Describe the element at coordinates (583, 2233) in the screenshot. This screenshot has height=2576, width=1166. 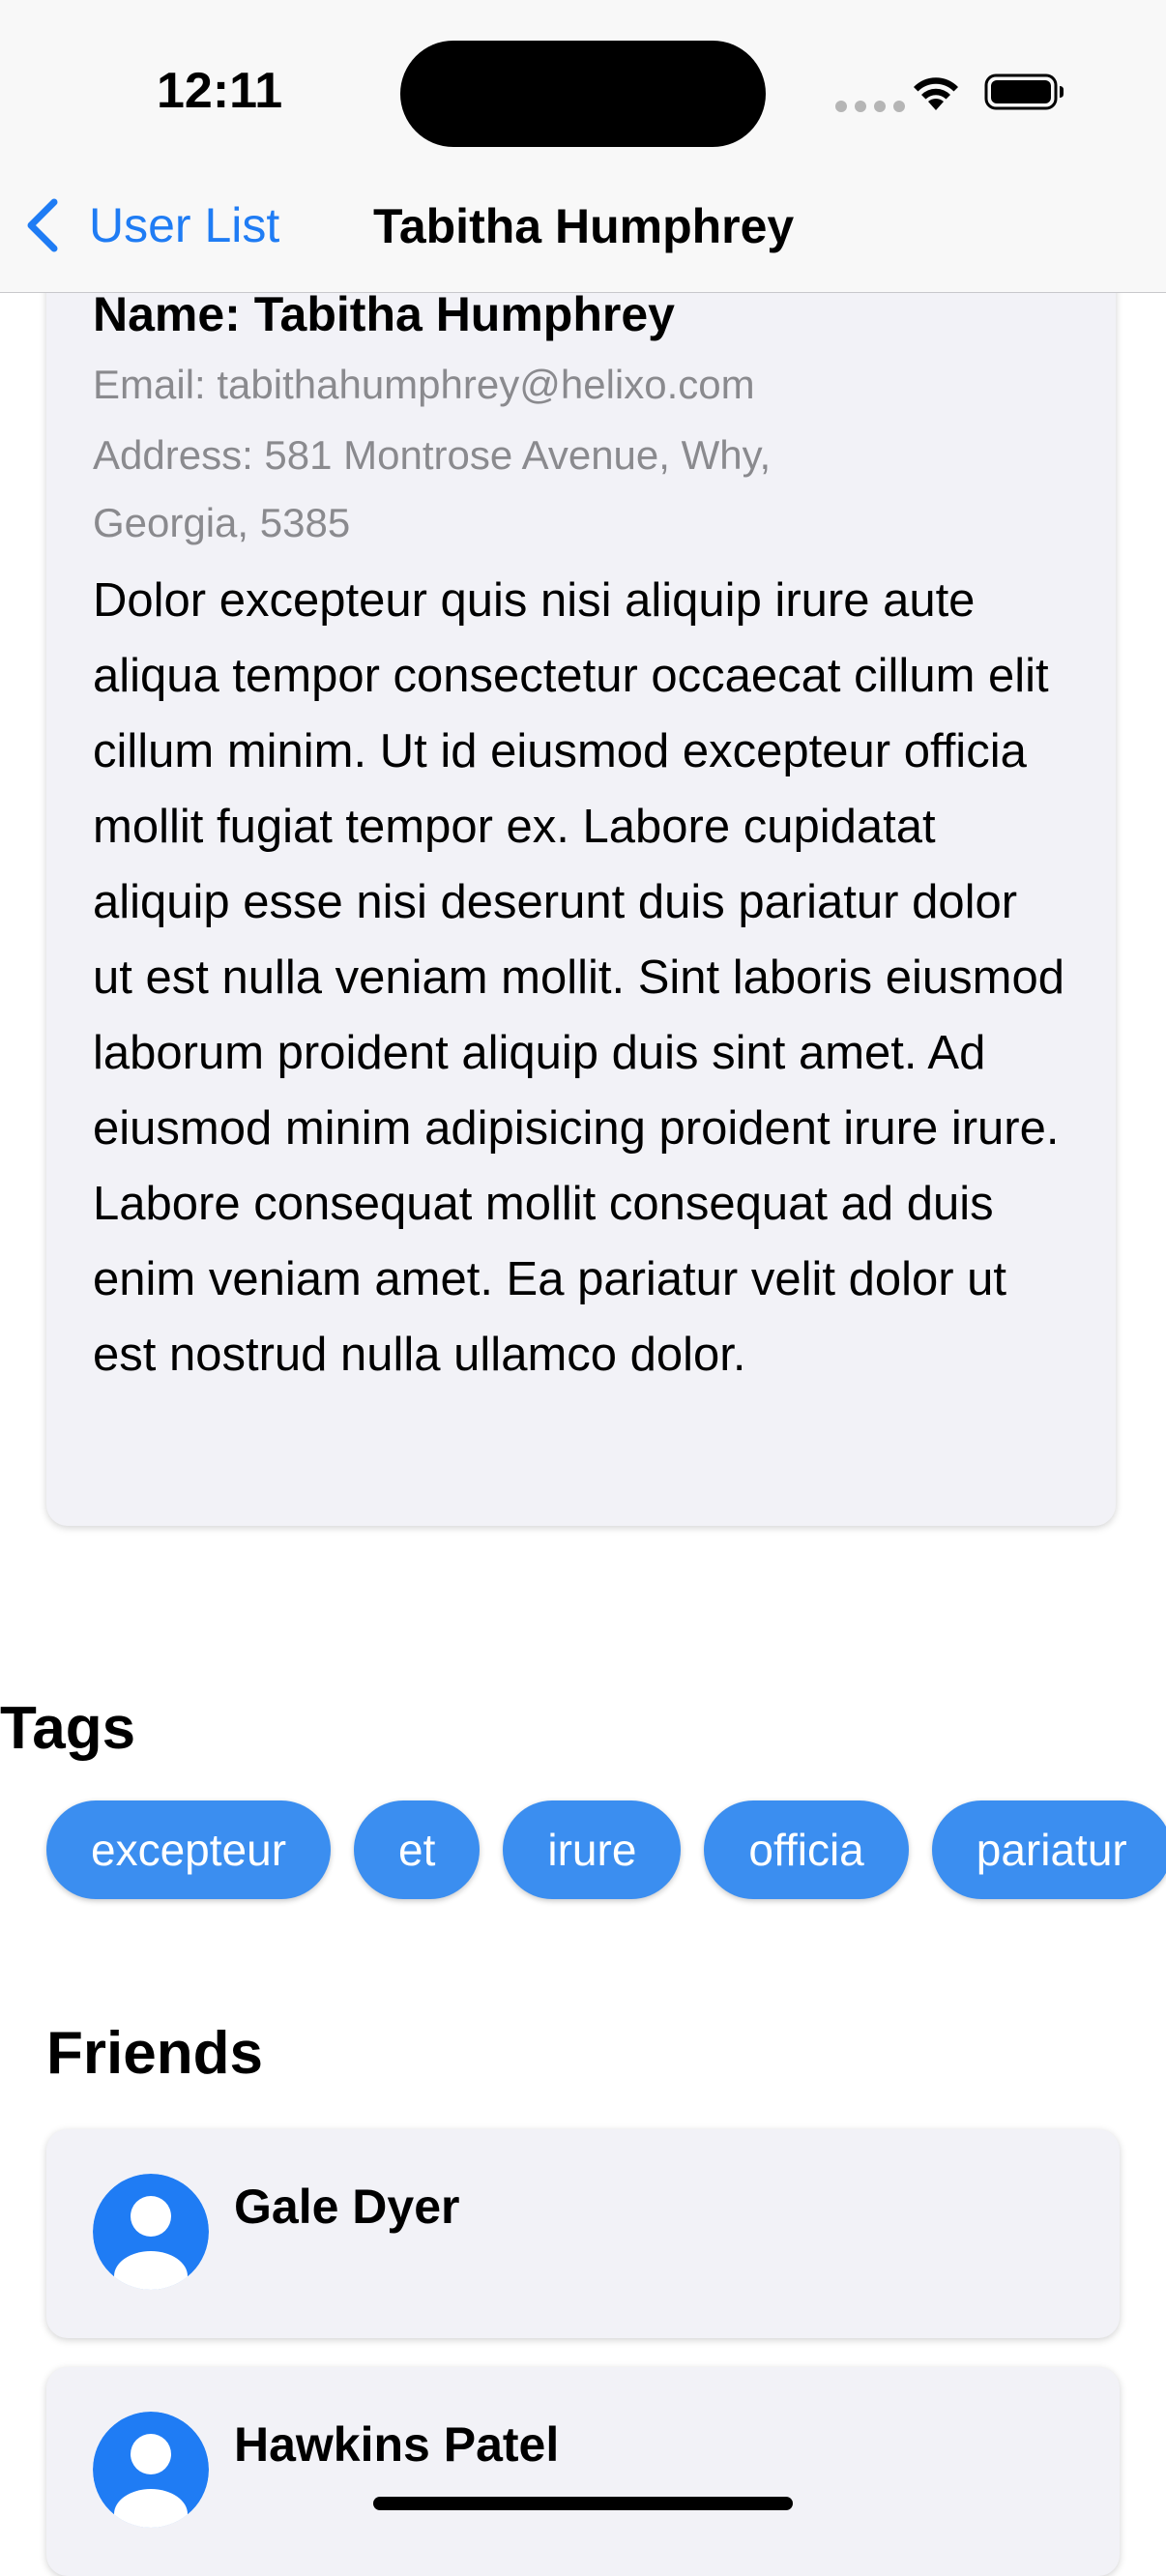
I see `friend-card: Gale Dyer` at that location.